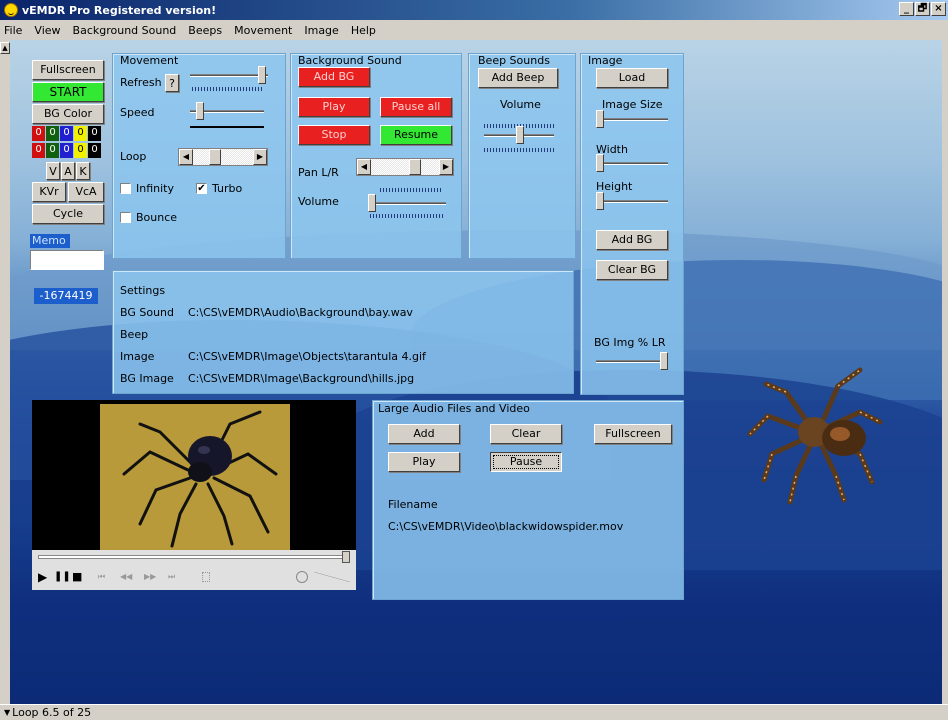  I want to click on close-button: ×, so click(938, 9).